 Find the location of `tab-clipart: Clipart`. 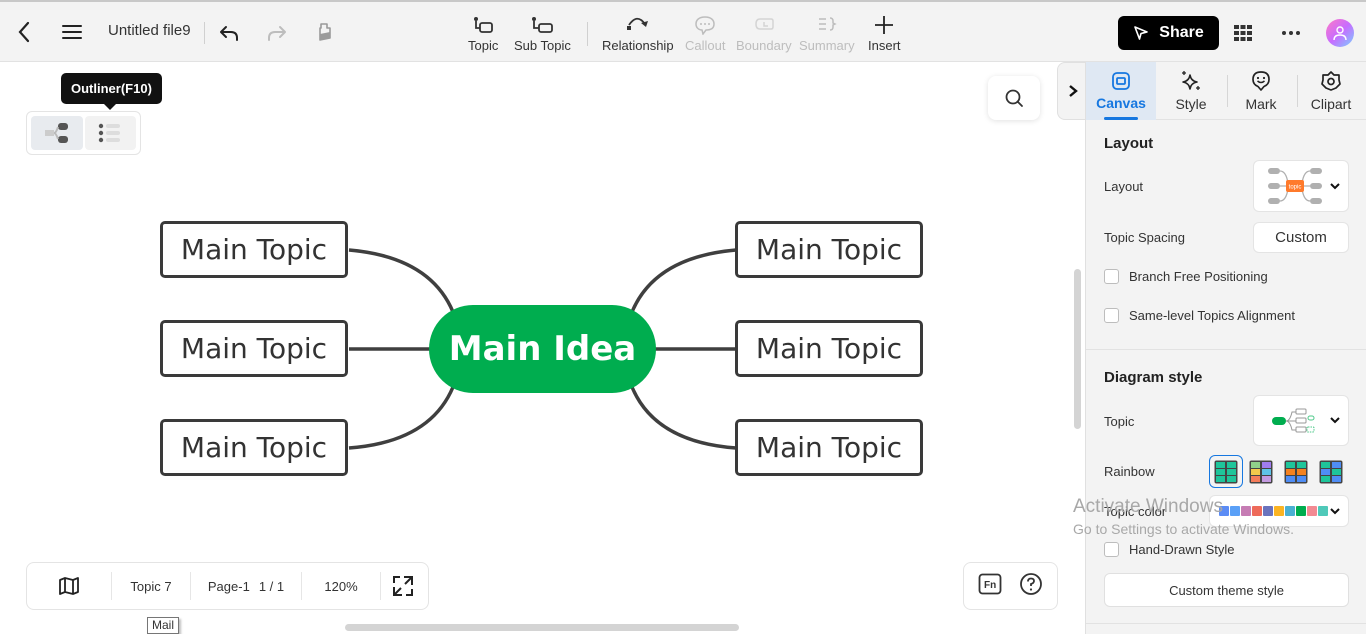

tab-clipart: Clipart is located at coordinates (1331, 91).